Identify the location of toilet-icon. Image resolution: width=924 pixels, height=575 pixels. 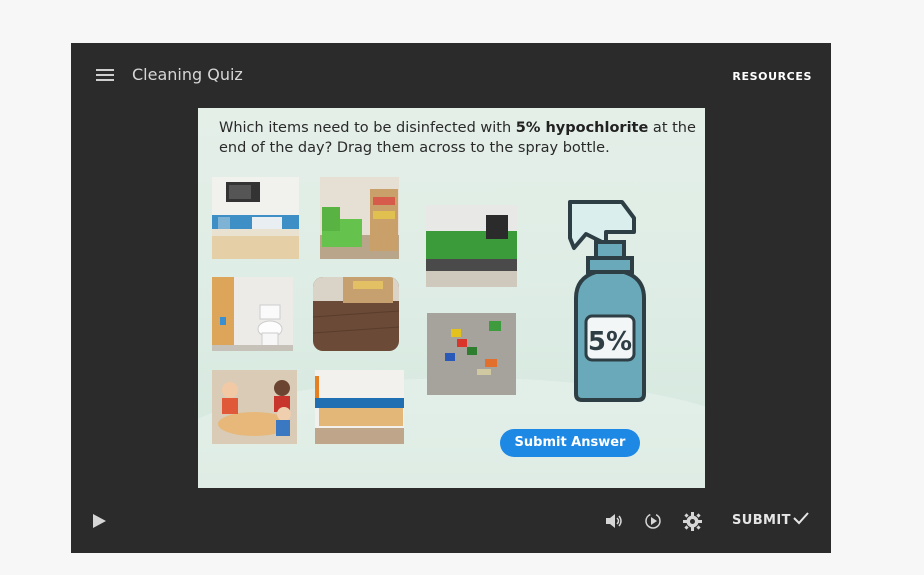
(252, 314).